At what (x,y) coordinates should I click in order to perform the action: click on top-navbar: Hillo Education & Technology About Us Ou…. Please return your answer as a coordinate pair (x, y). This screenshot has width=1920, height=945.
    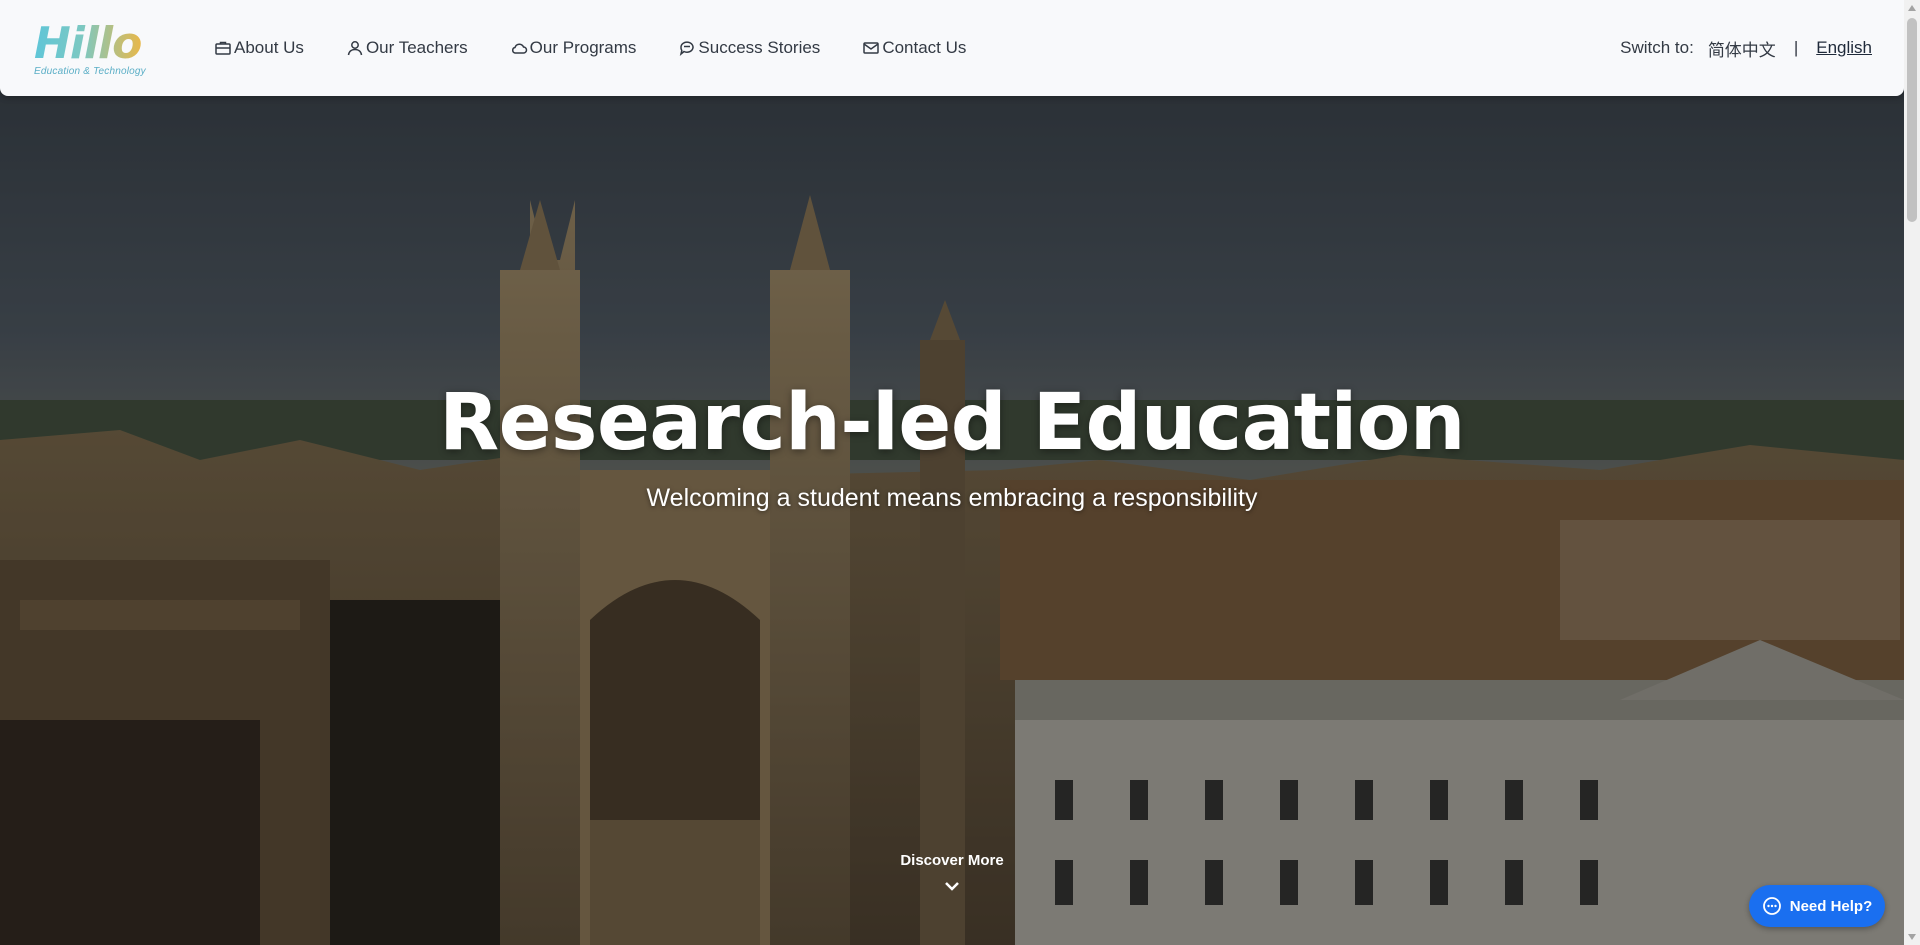
    Looking at the image, I should click on (952, 48).